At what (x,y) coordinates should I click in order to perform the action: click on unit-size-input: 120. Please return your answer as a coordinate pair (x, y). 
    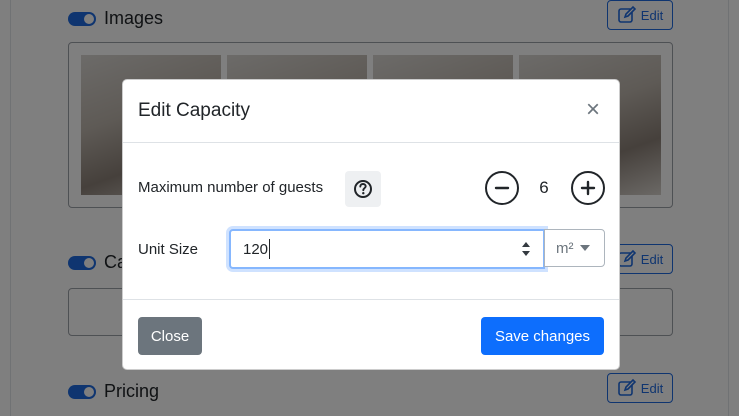
    Looking at the image, I should click on (387, 249).